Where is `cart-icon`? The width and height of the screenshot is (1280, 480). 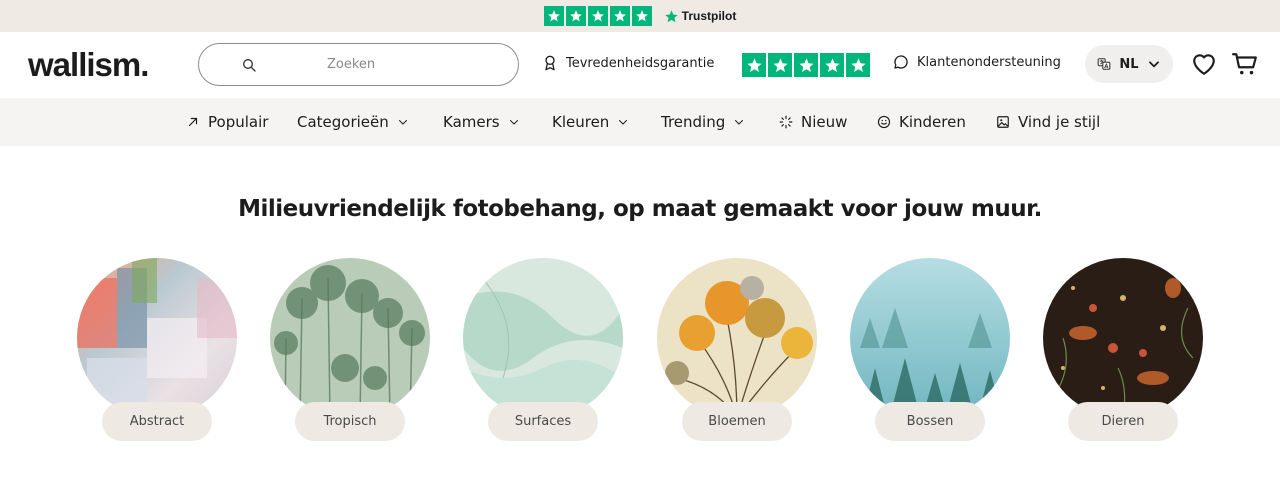
cart-icon is located at coordinates (1245, 64).